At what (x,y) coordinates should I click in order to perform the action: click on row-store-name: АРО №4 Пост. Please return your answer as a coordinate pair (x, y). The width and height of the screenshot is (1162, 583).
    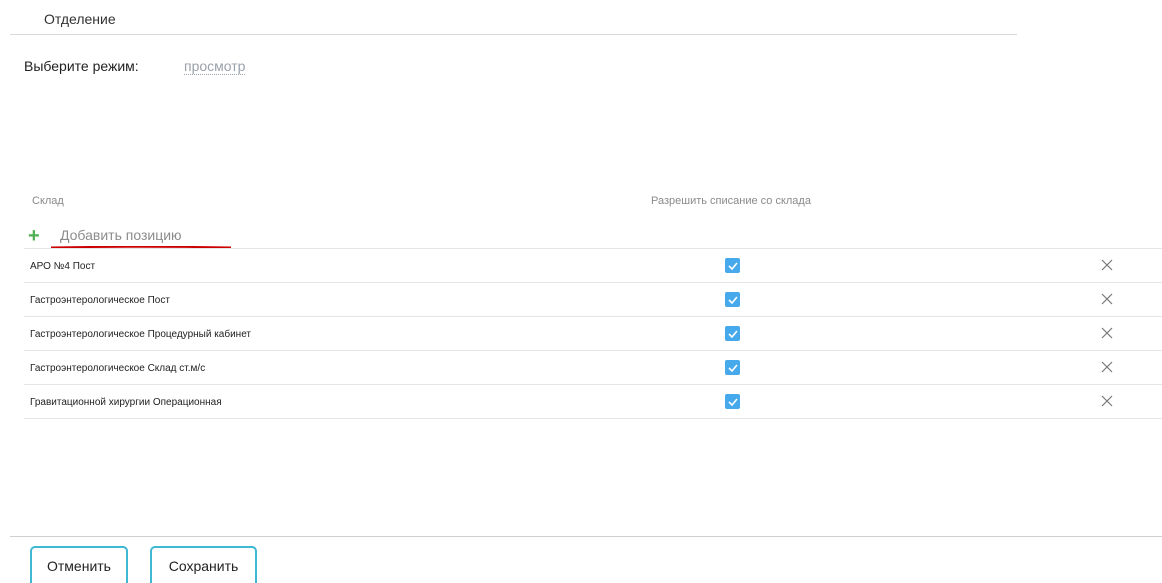
    Looking at the image, I should click on (63, 266).